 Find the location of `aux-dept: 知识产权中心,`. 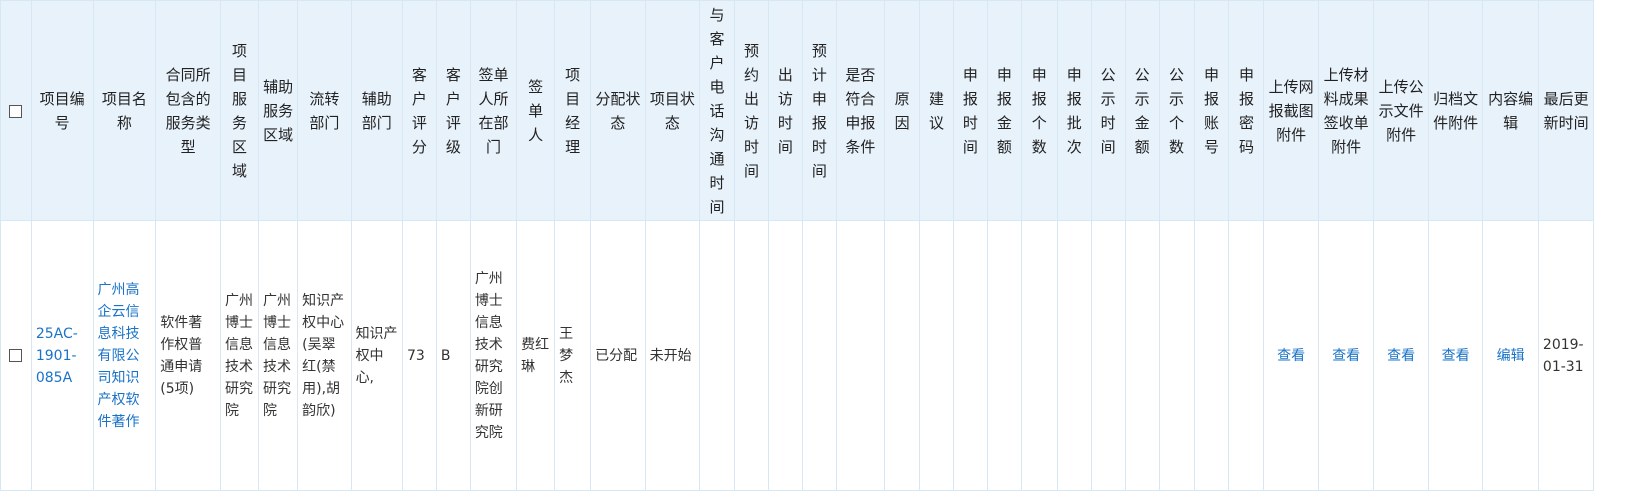

aux-dept: 知识产权中心, is located at coordinates (376, 355).